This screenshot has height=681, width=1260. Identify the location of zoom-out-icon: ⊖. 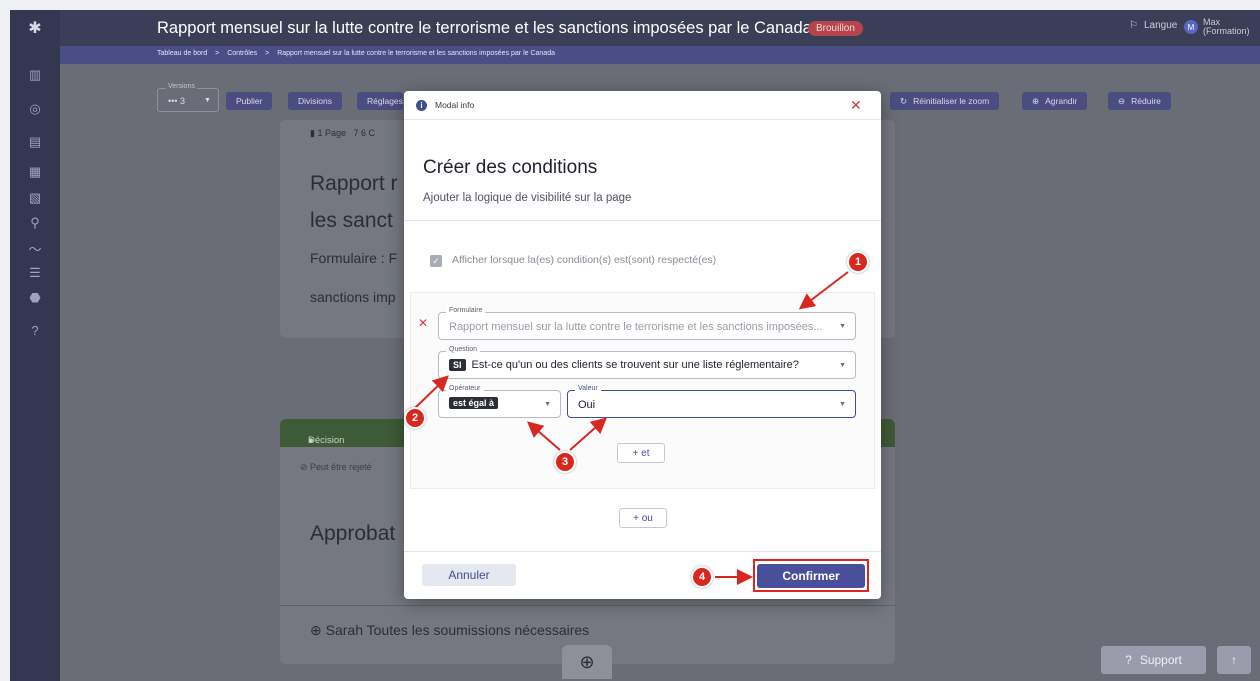
(1122, 100).